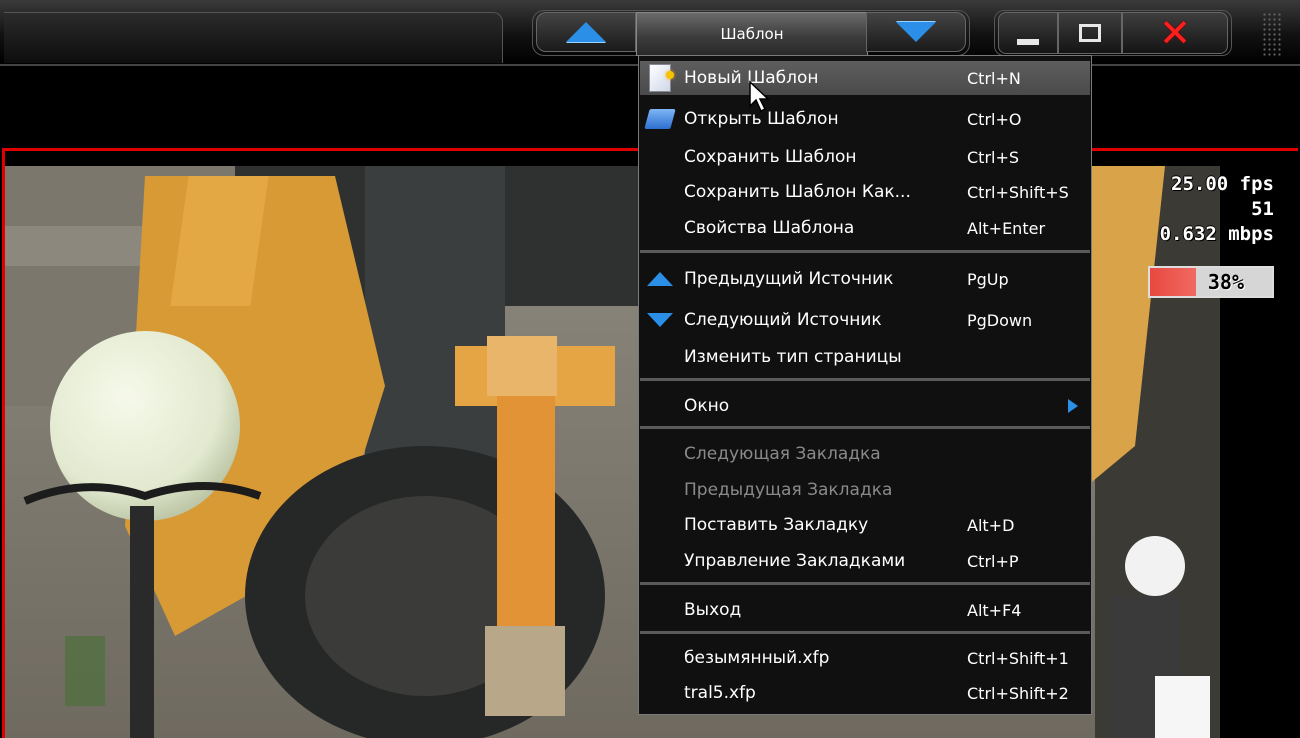  I want to click on menu-item-open-template: Открыть Шаблон Ctrl+O, so click(865, 119).